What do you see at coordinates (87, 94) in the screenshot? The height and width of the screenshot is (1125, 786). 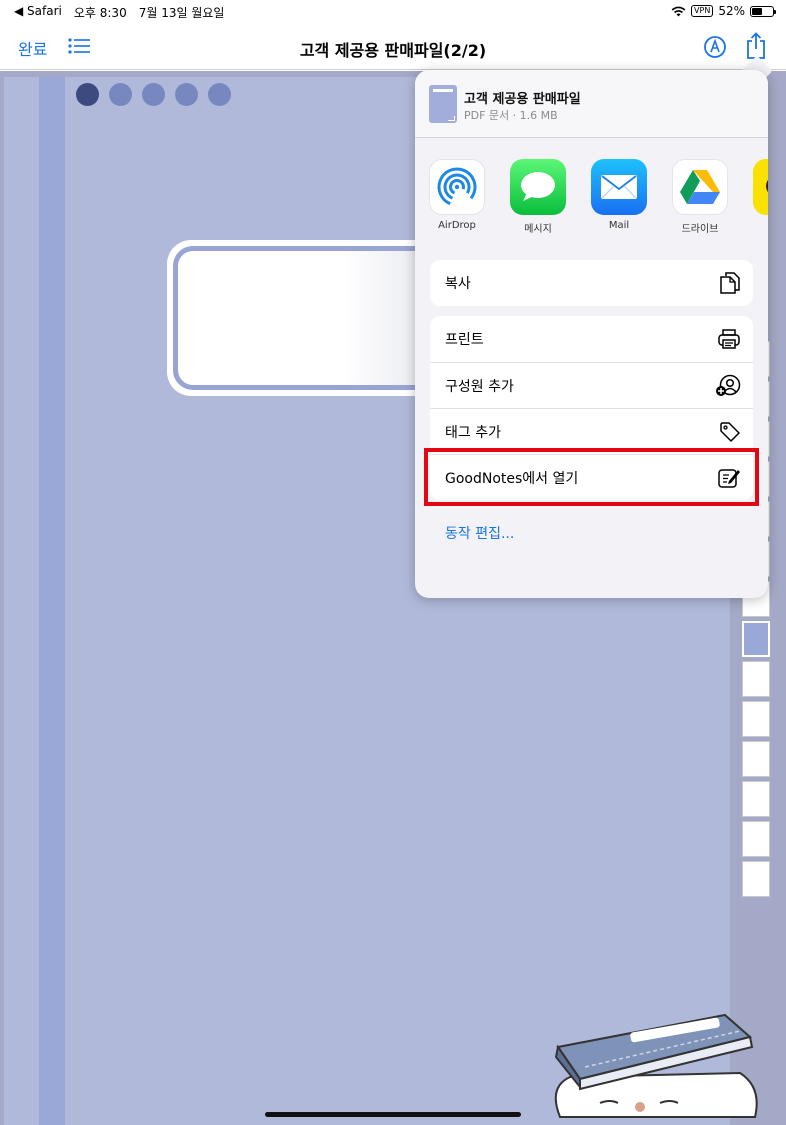 I see `page-dot-active` at bounding box center [87, 94].